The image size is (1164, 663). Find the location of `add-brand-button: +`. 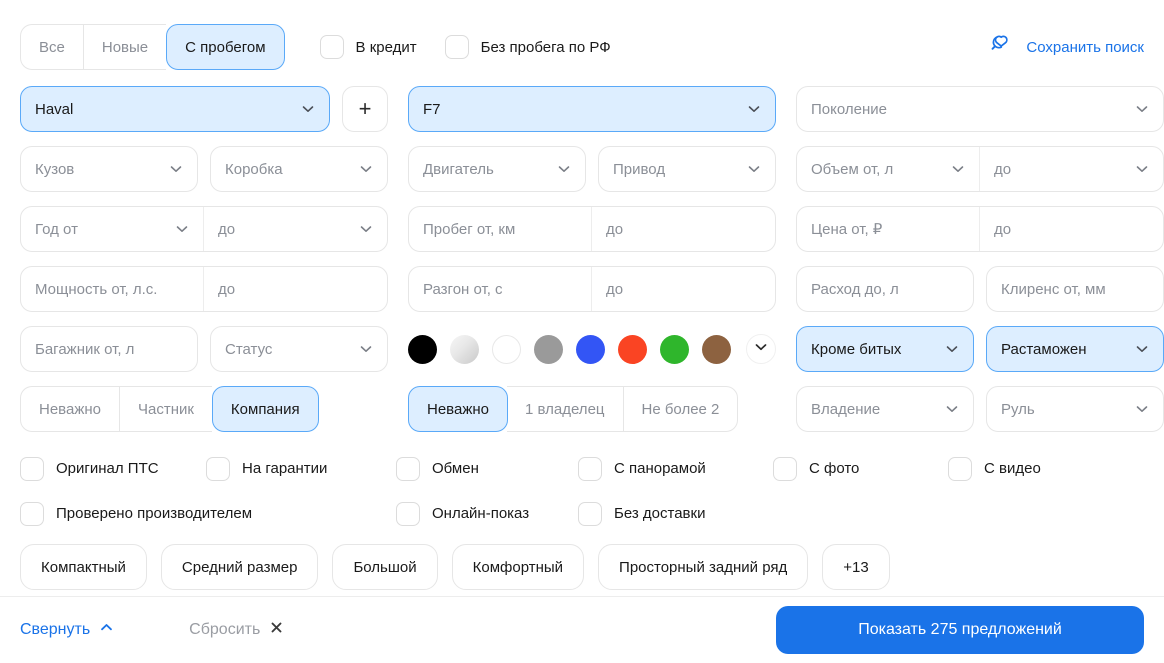

add-brand-button: + is located at coordinates (365, 109).